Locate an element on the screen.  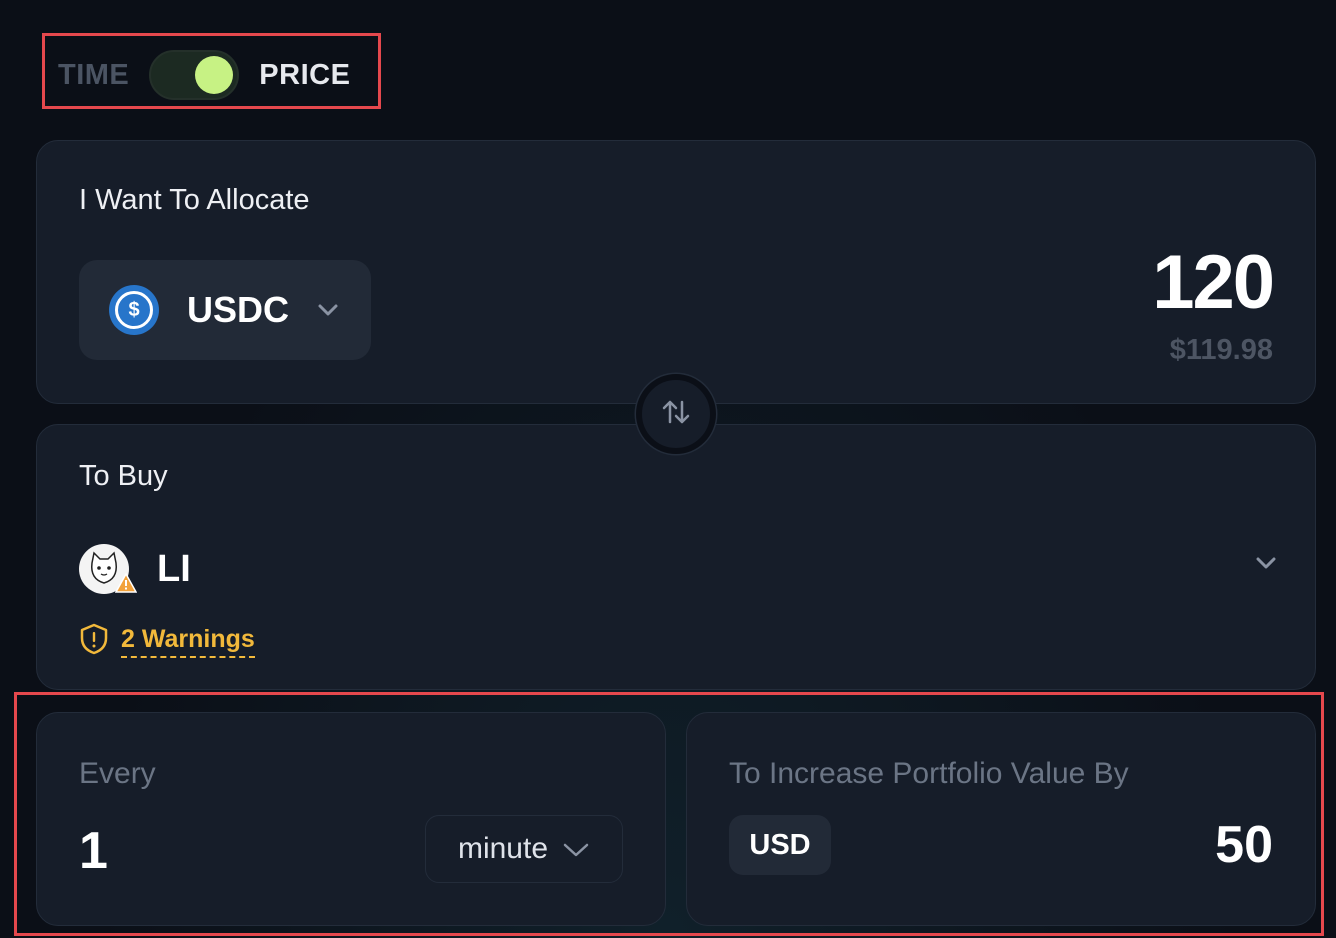
swap-arrows-icon is located at coordinates (676, 414).